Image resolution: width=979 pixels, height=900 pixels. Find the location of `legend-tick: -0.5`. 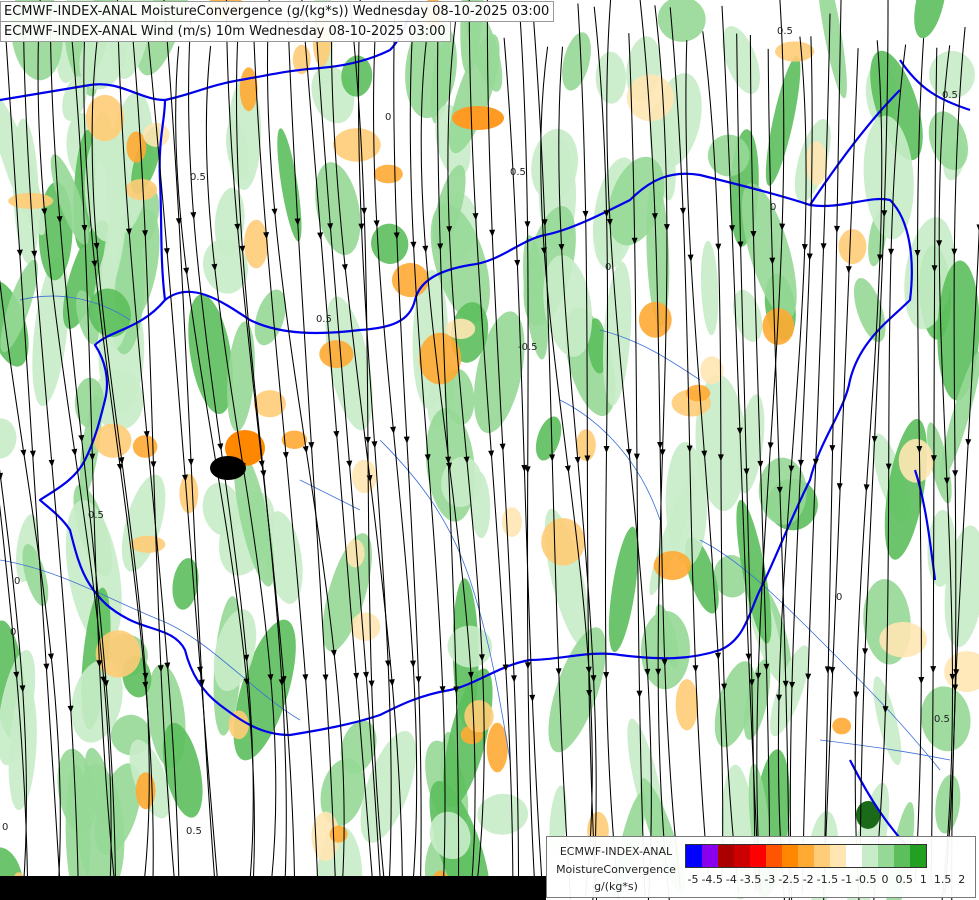

legend-tick: -0.5 is located at coordinates (866, 879).